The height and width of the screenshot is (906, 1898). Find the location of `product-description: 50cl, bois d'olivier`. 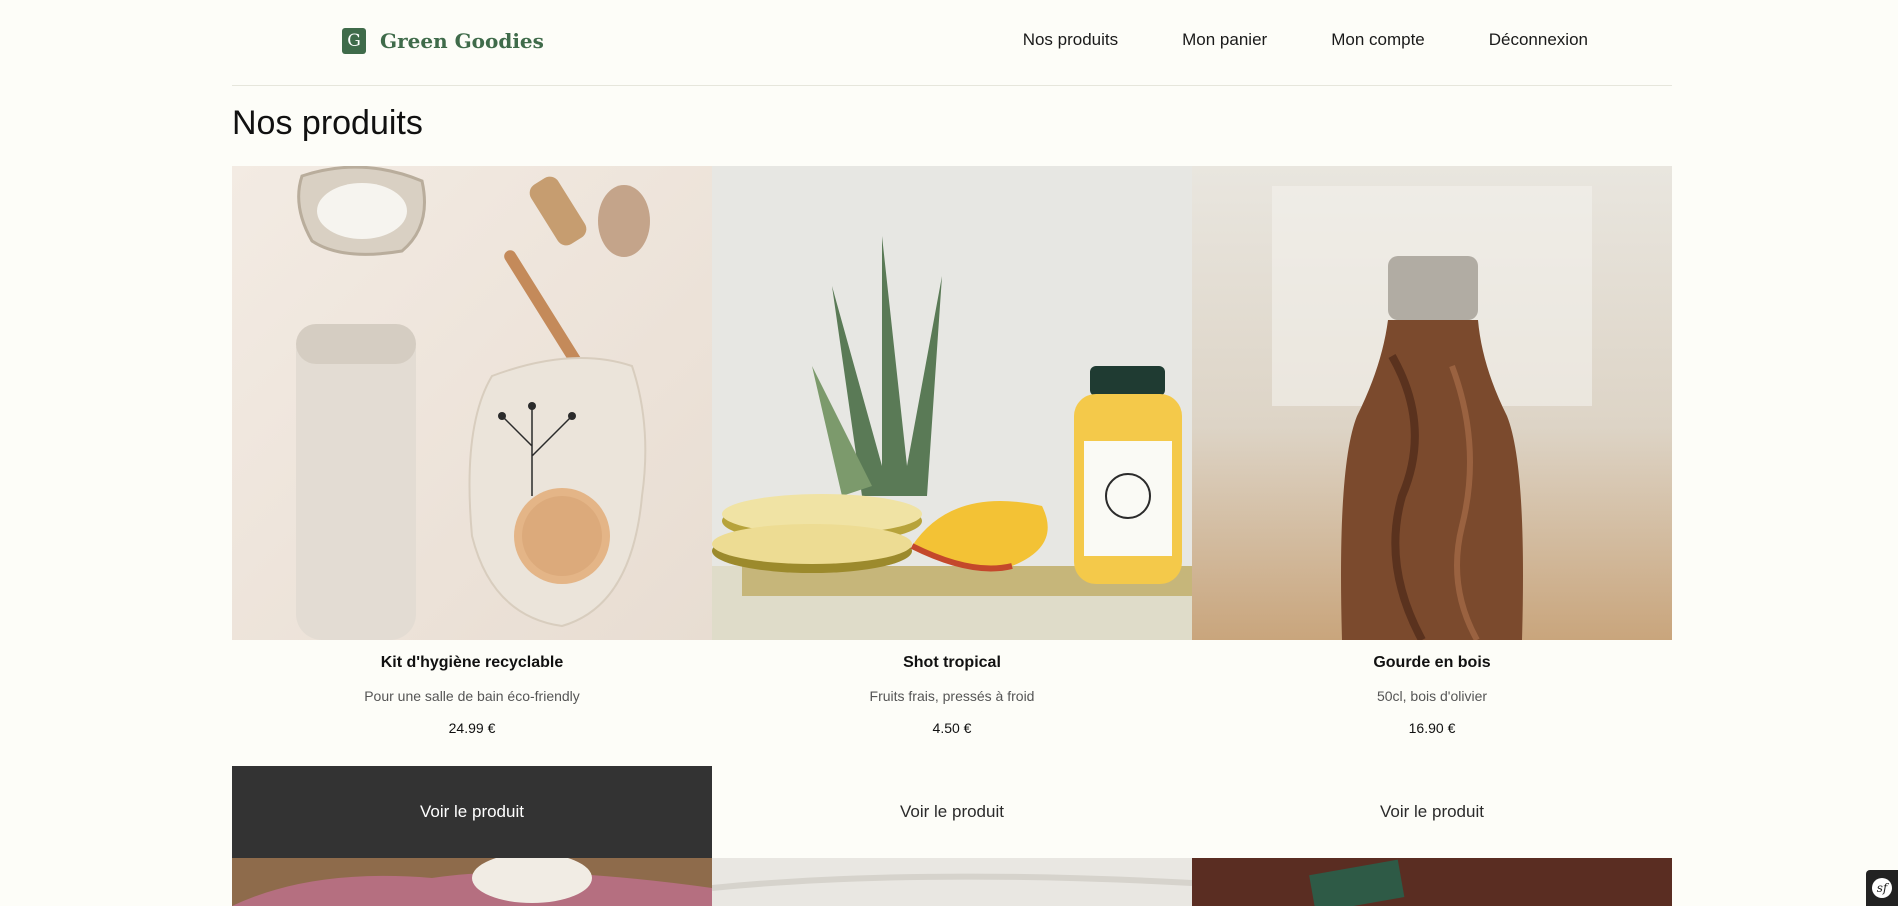

product-description: 50cl, bois d'olivier is located at coordinates (1432, 696).